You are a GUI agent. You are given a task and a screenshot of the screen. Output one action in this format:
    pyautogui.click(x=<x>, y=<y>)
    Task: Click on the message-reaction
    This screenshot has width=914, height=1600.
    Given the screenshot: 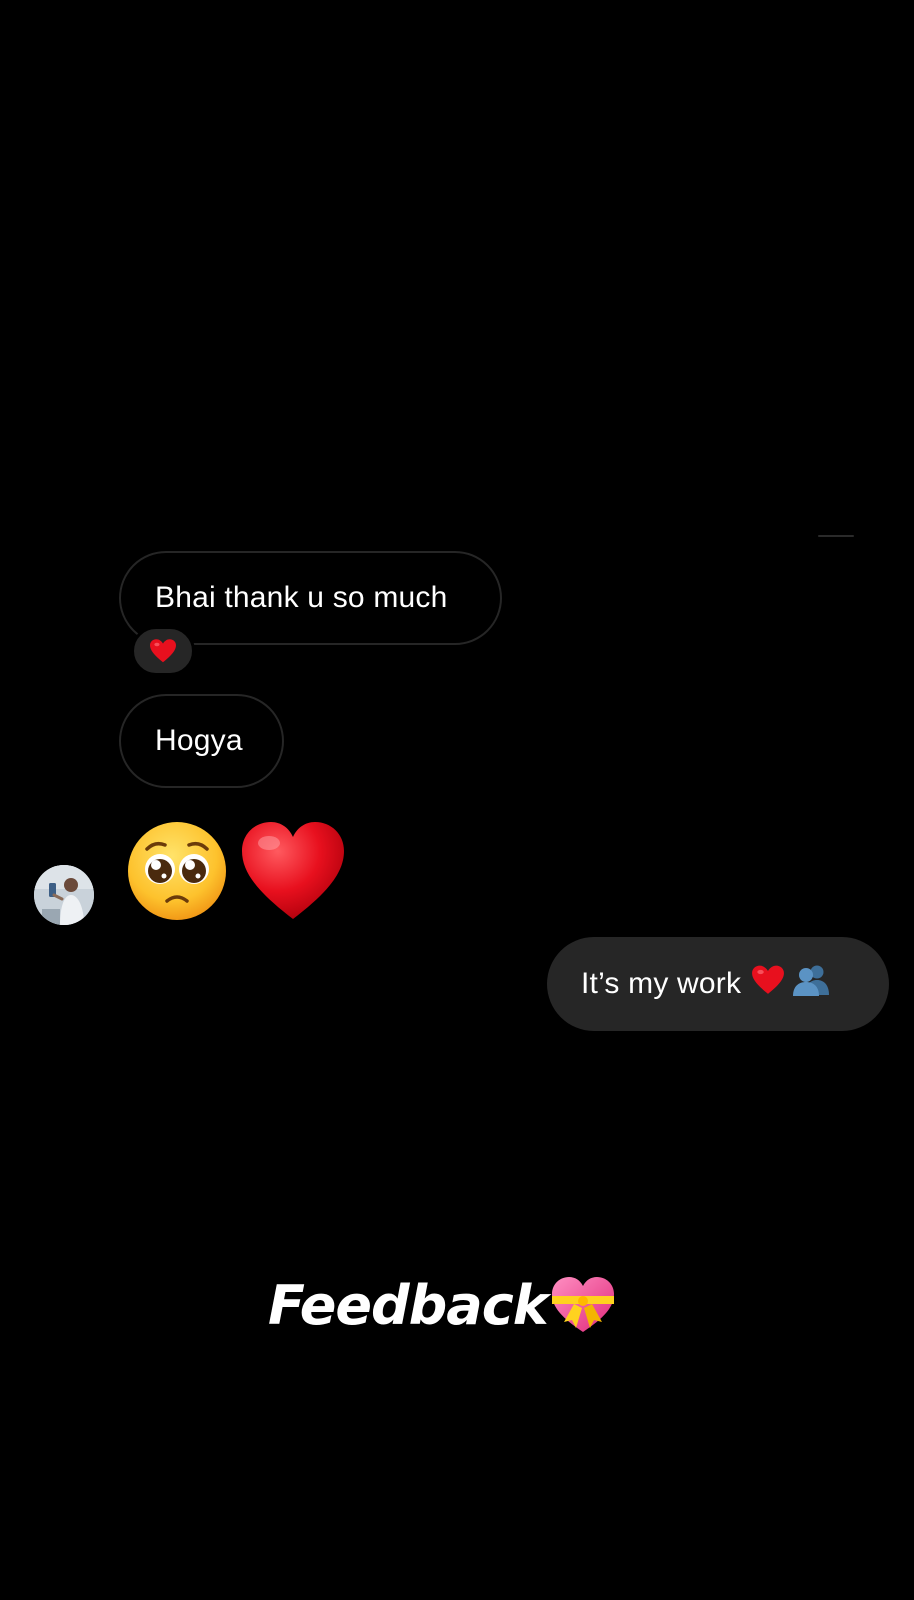 What is the action you would take?
    pyautogui.click(x=163, y=651)
    